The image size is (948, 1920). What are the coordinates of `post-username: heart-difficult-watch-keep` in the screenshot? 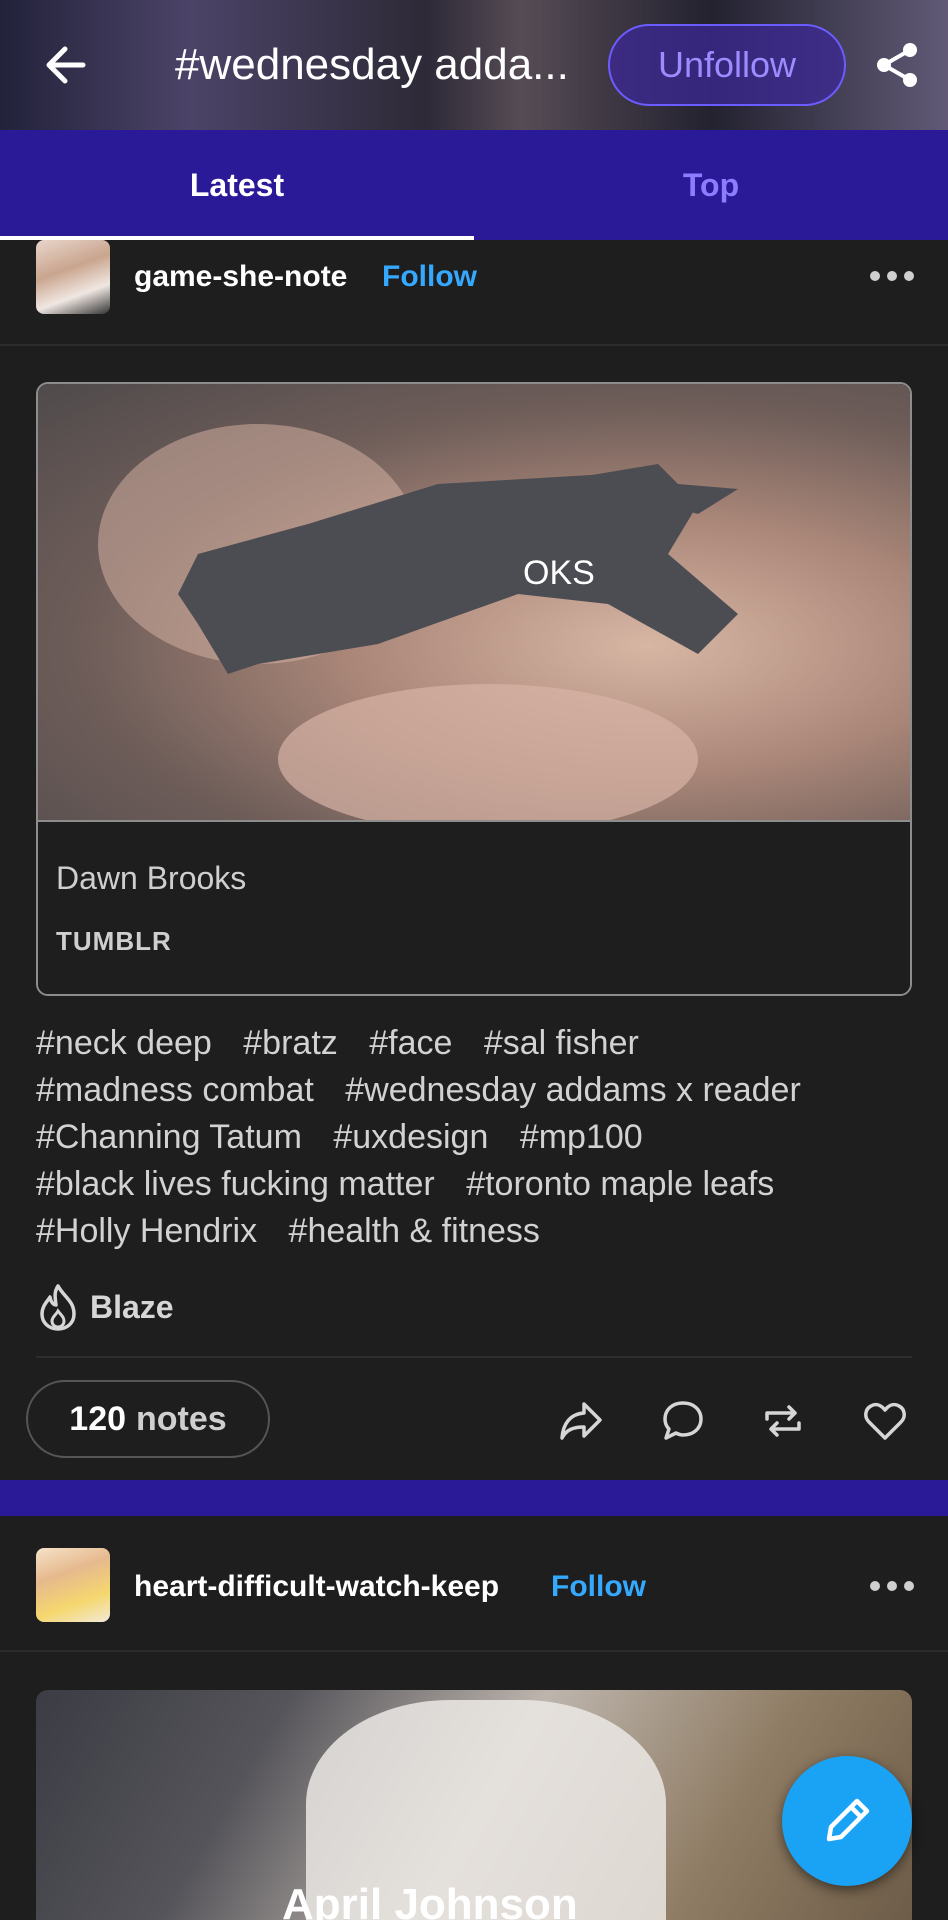 It's located at (316, 1587).